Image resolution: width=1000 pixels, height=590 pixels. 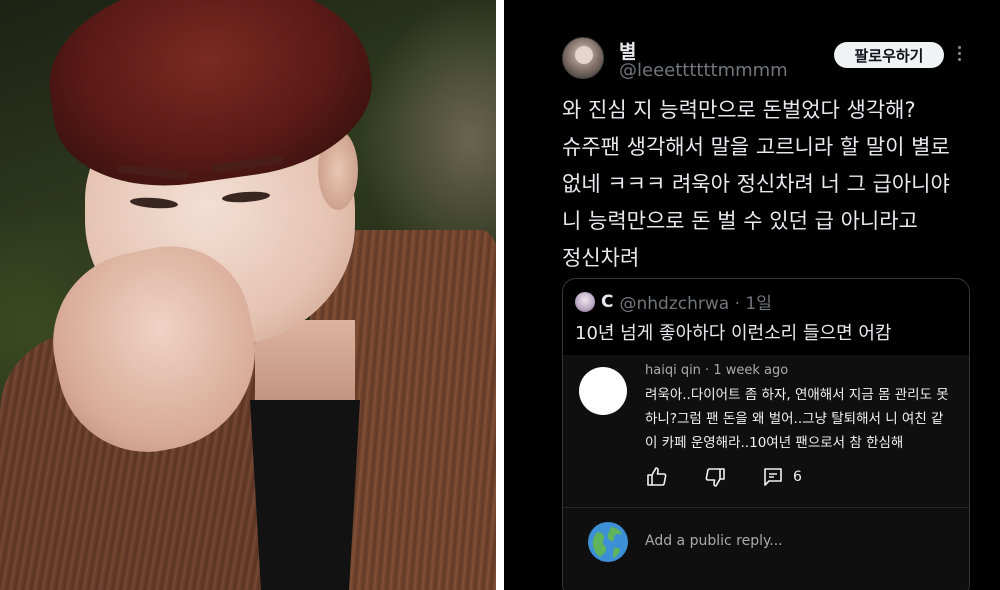 What do you see at coordinates (601, 258) in the screenshot?
I see `tweet-line: 정신차려` at bounding box center [601, 258].